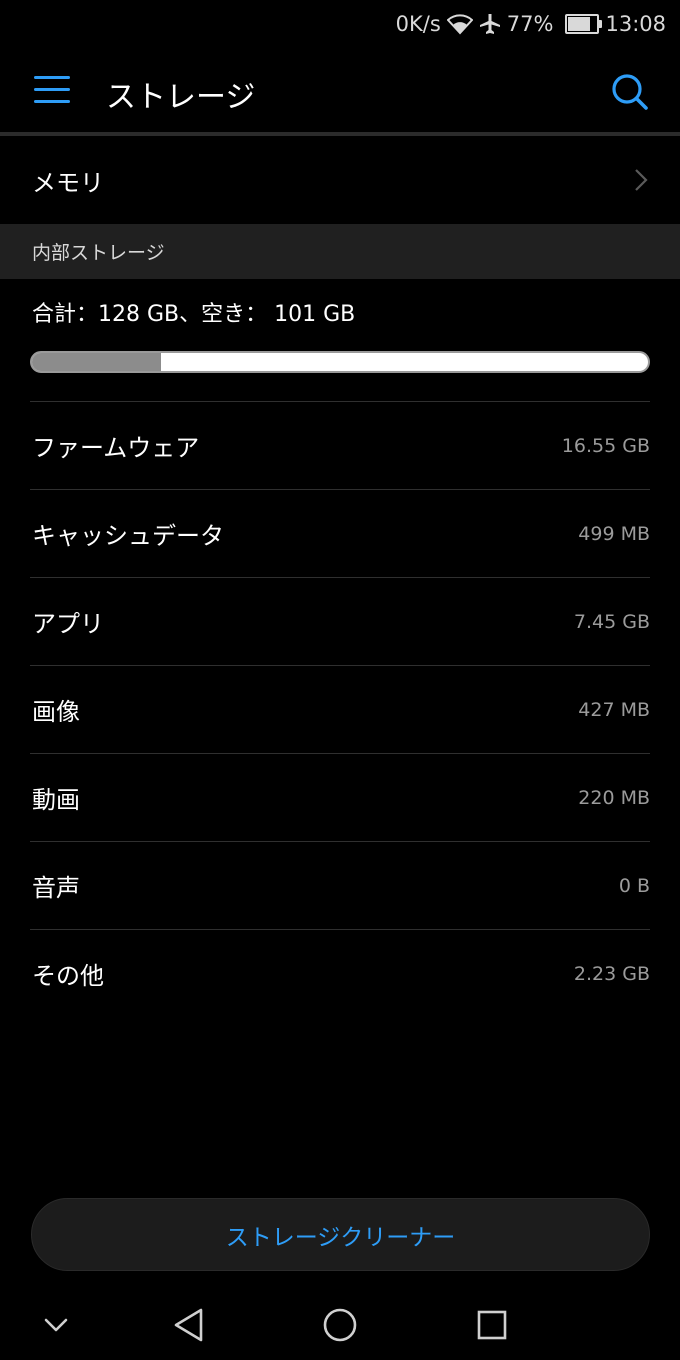 Image resolution: width=680 pixels, height=1360 pixels. I want to click on category-row-other: その他 2.23 GB, so click(340, 973).